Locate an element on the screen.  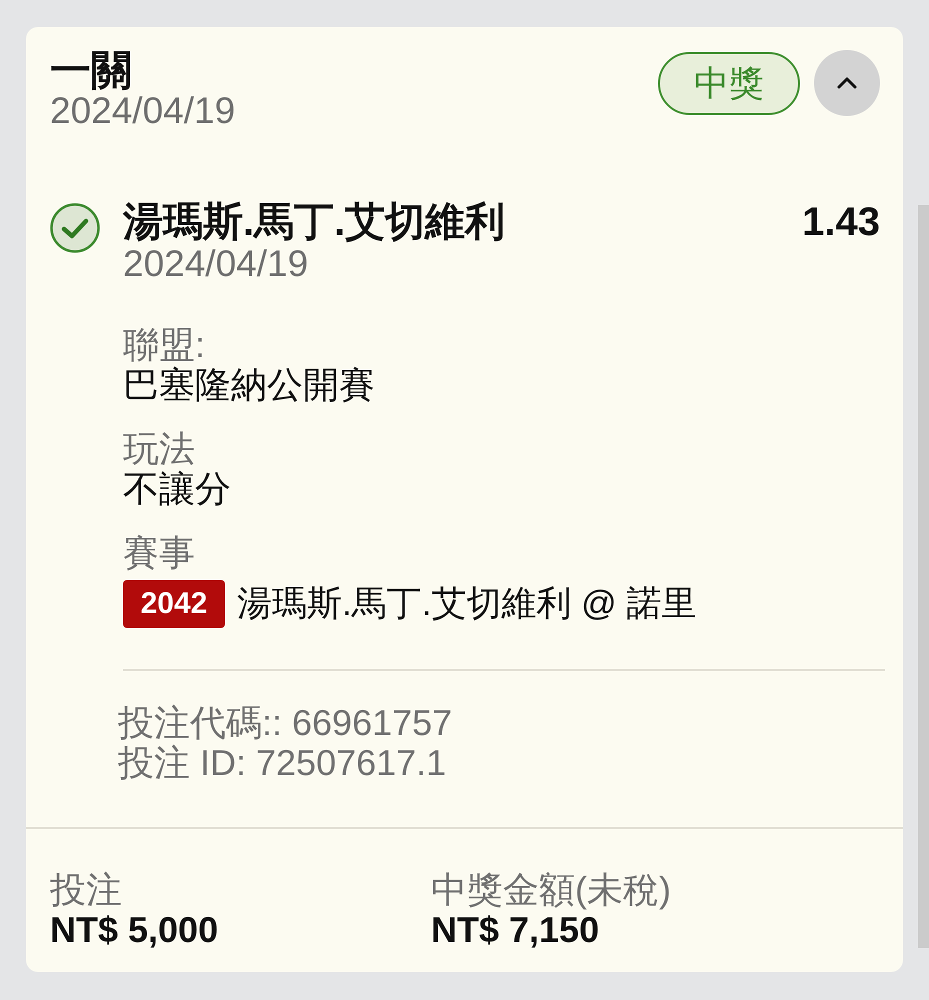
detail-value: 巴塞隆納公開賽 is located at coordinates (249, 385).